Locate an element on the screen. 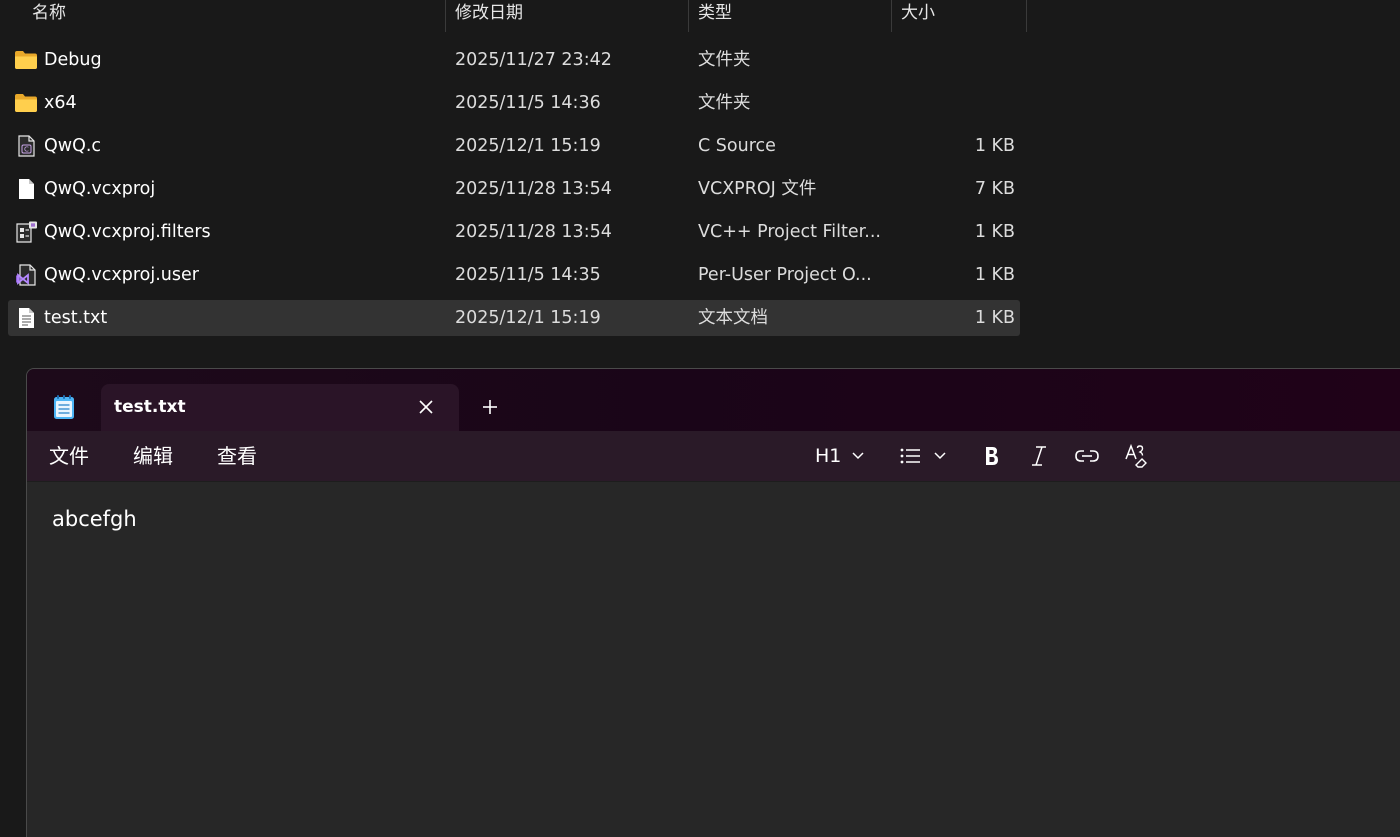 This screenshot has height=837, width=1400. menu-view: 查看 is located at coordinates (237, 456).